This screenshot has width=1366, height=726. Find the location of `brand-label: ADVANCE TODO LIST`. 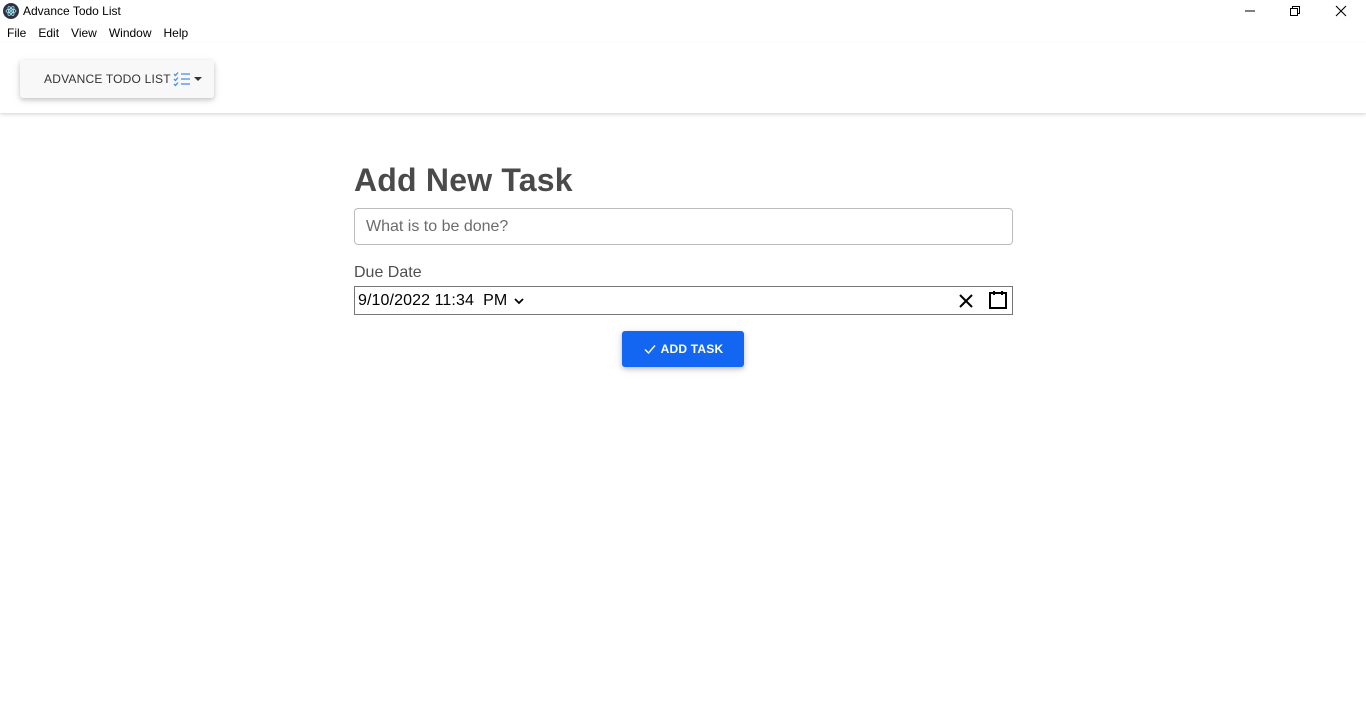

brand-label: ADVANCE TODO LIST is located at coordinates (107, 79).